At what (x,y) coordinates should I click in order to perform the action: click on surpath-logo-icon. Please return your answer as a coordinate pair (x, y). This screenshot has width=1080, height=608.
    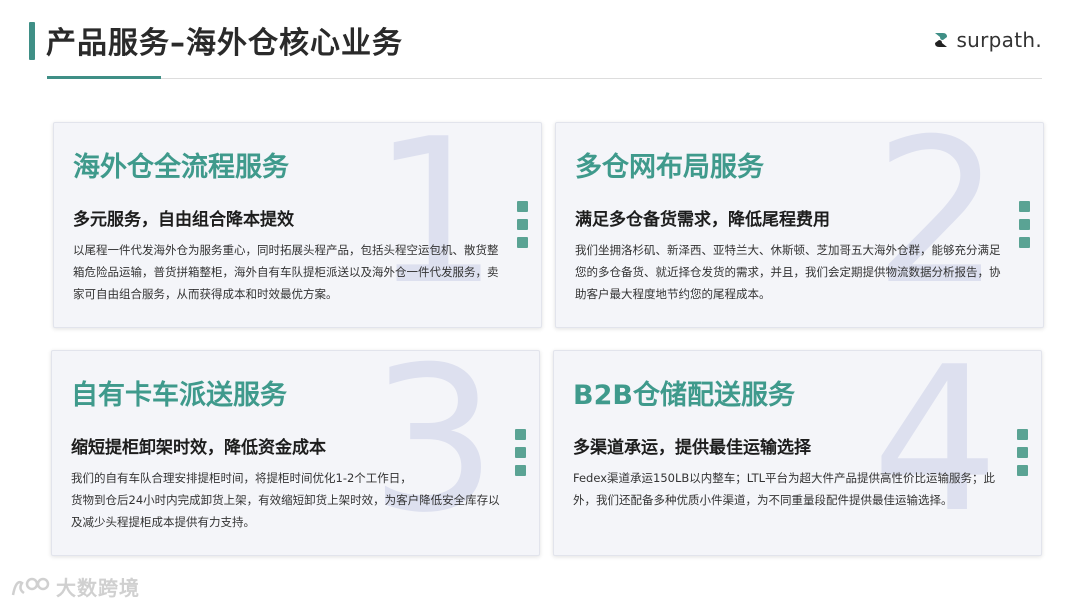
    Looking at the image, I should click on (941, 40).